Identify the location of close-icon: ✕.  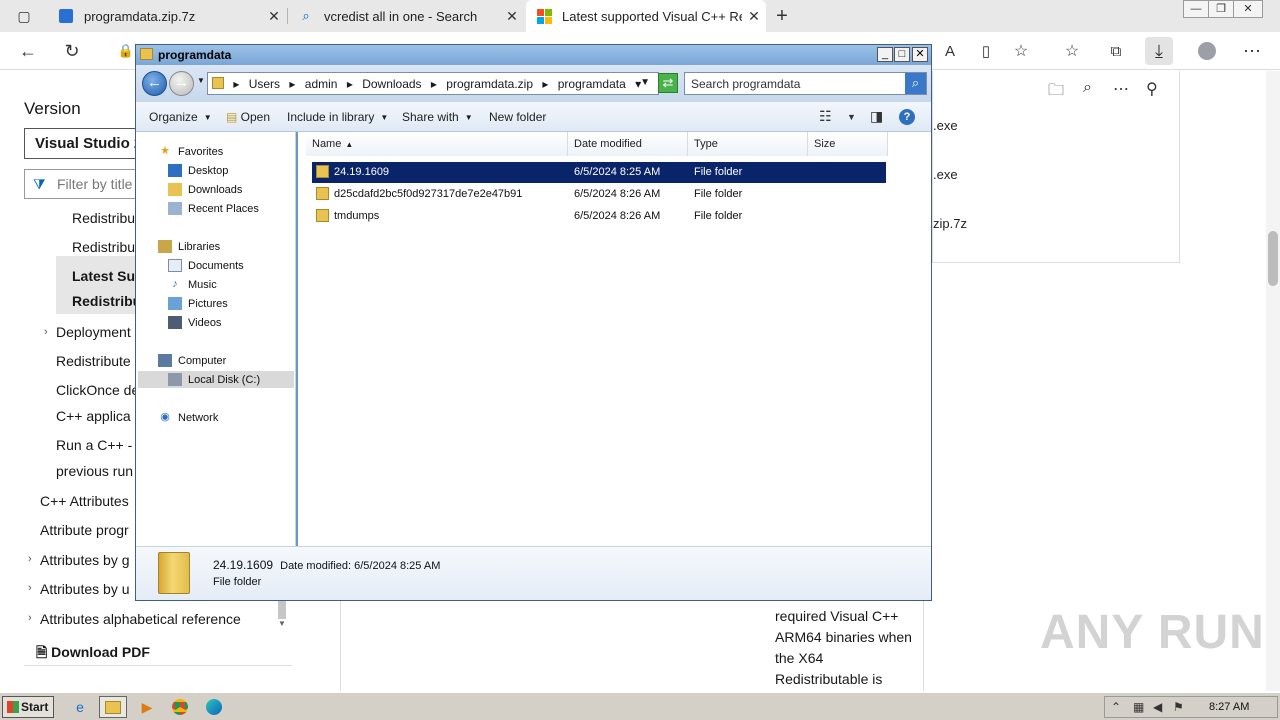
(920, 54).